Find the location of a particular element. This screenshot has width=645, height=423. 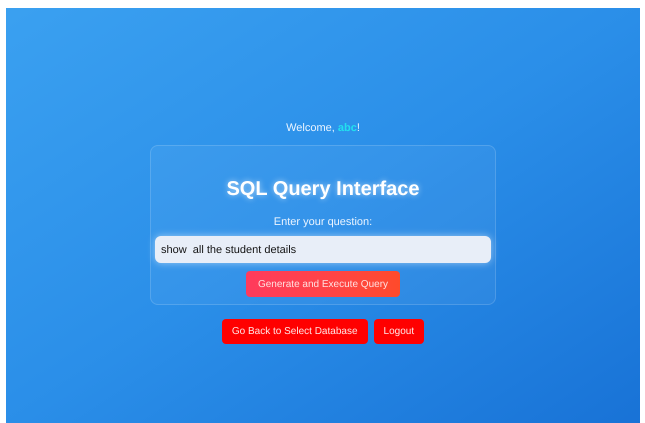

question-label: Enter your question: is located at coordinates (323, 222).